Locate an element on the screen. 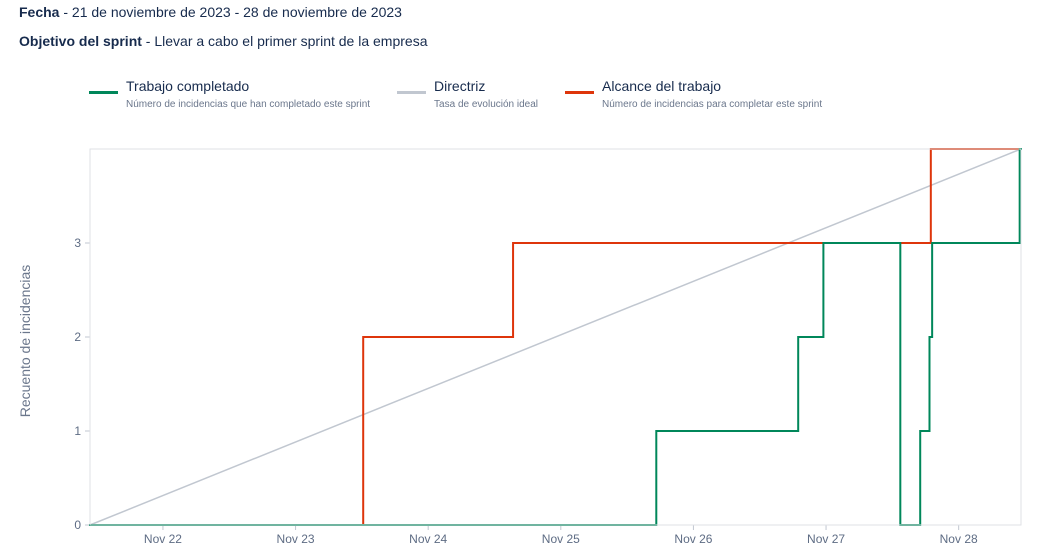  x-tick-label: Nov 24 is located at coordinates (428, 539).